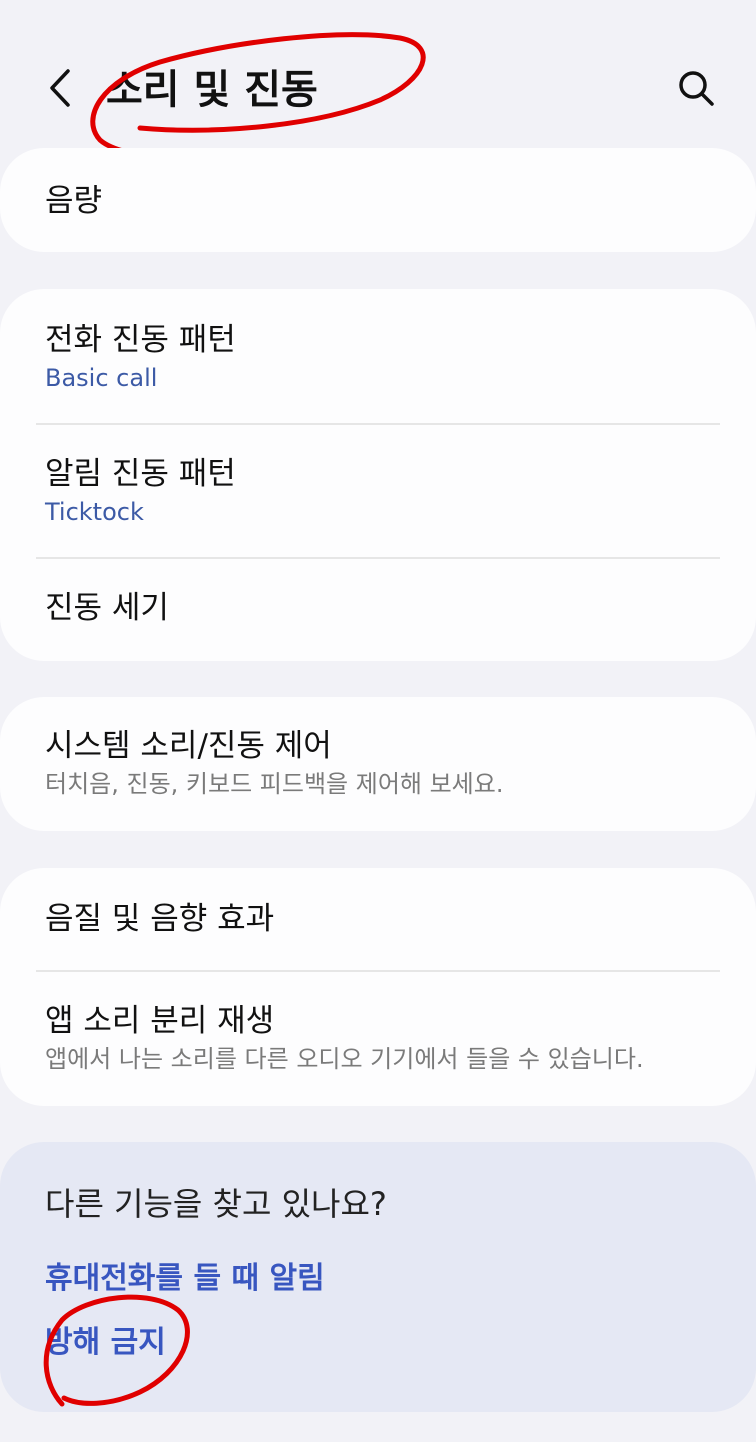 This screenshot has height=1442, width=756. I want to click on menu-item-system-sound-control: 시스템 소리/진동 제어 터치음, 진동, 키보드 피드백을 제어해 보세요., so click(378, 764).